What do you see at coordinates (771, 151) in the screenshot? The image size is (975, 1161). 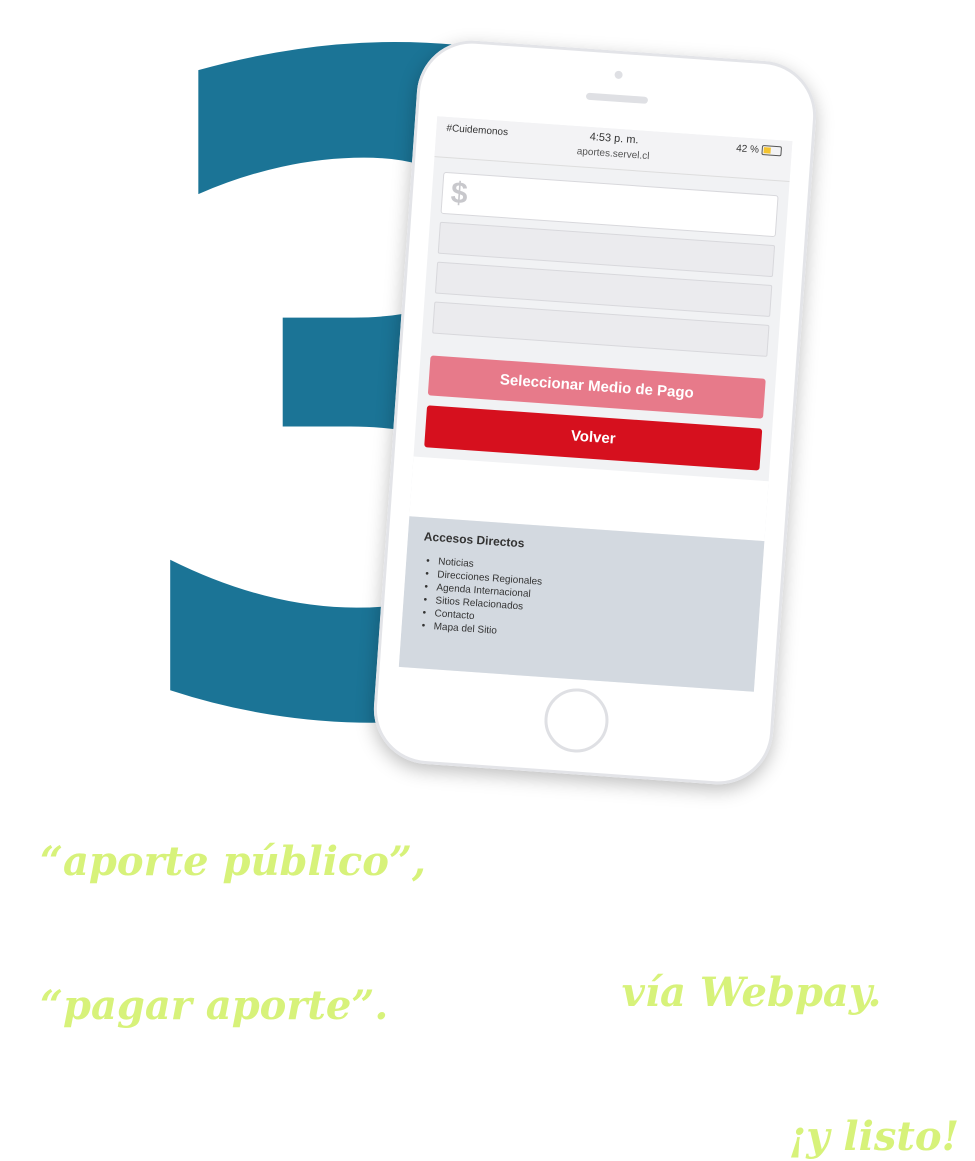 I see `battery-icon` at bounding box center [771, 151].